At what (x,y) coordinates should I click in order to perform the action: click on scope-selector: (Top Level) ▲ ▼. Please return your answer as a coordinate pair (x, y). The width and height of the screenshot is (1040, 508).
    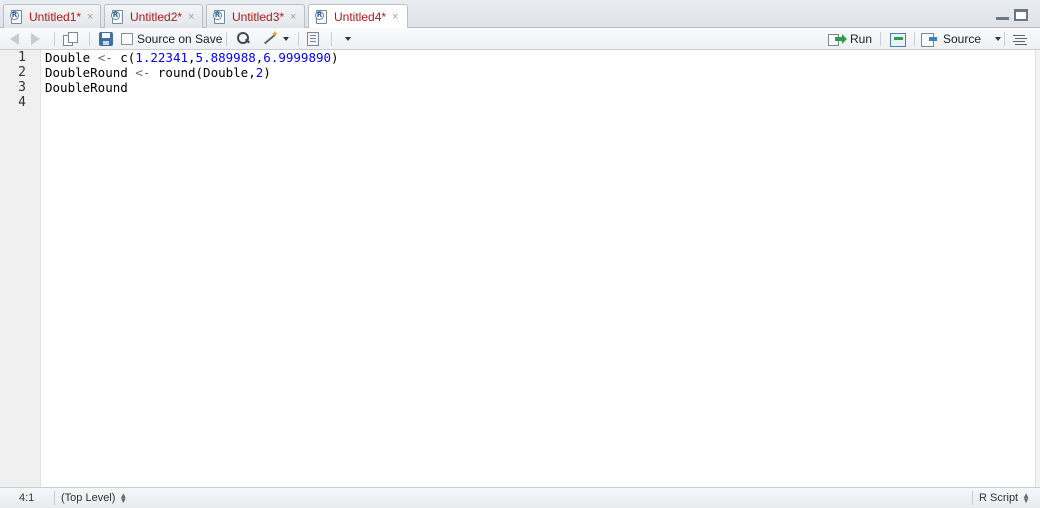
    Looking at the image, I should click on (94, 498).